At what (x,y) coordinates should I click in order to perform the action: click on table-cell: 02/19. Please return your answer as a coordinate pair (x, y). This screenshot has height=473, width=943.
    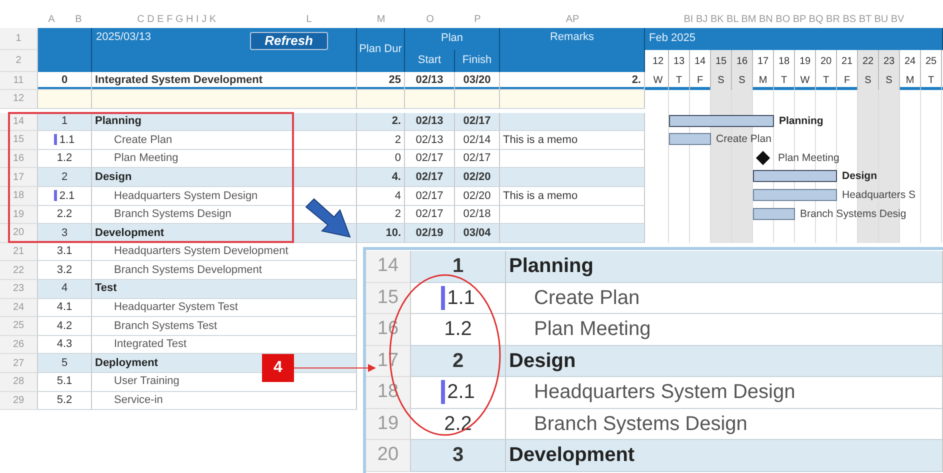
    Looking at the image, I should click on (430, 233).